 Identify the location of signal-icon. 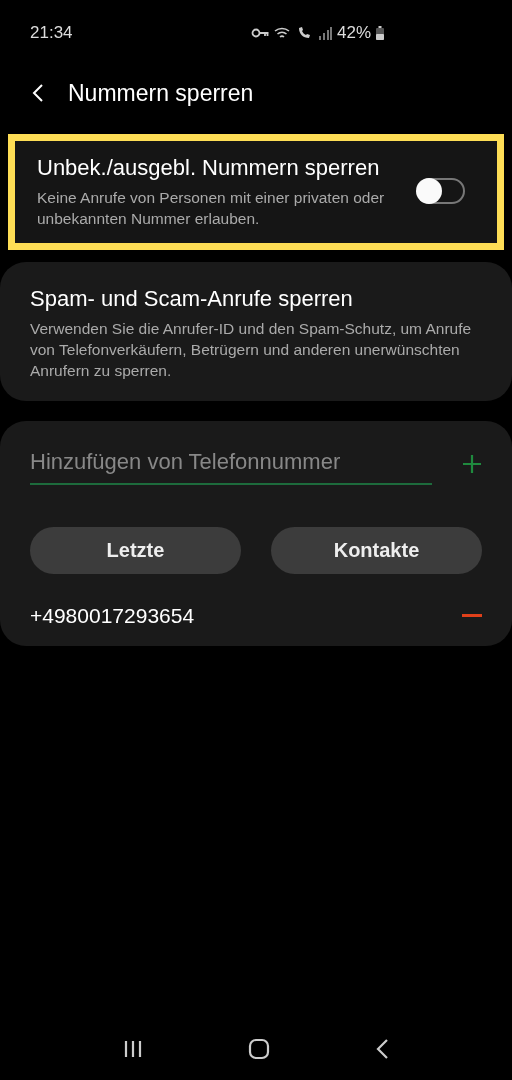
(324, 33).